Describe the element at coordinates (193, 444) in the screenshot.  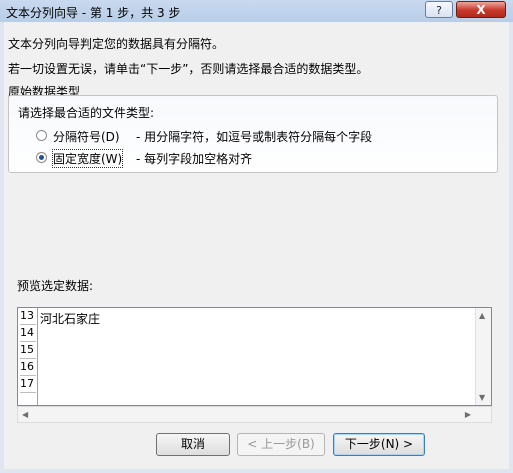
I see `cancel-button: 取消` at that location.